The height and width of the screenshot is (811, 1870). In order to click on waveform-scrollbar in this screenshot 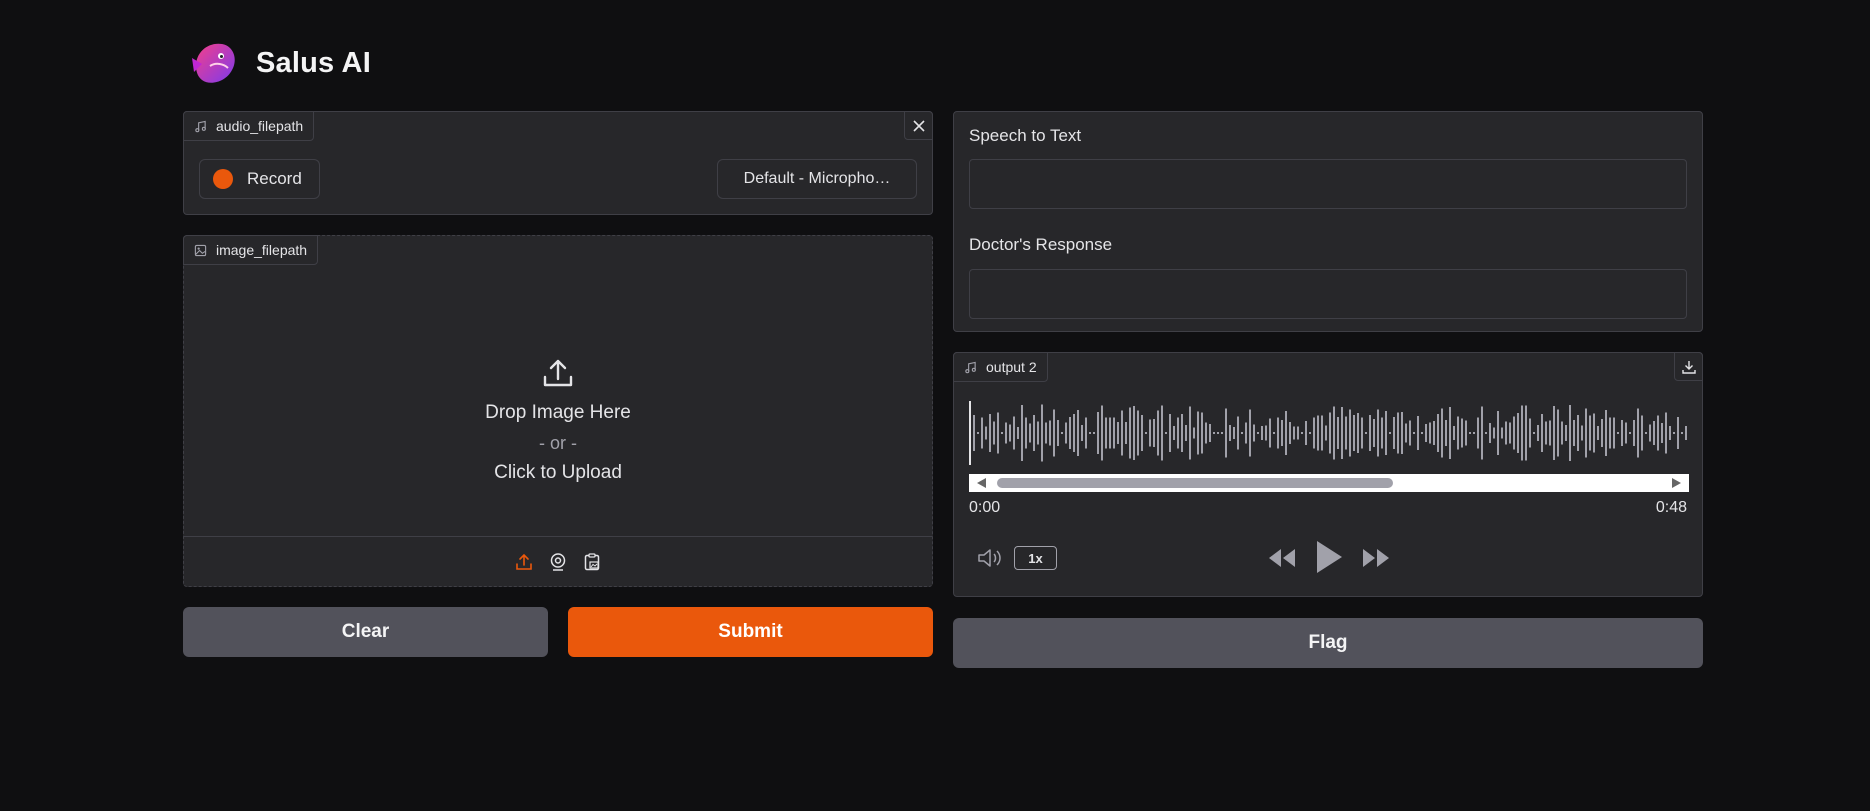, I will do `click(1329, 483)`.